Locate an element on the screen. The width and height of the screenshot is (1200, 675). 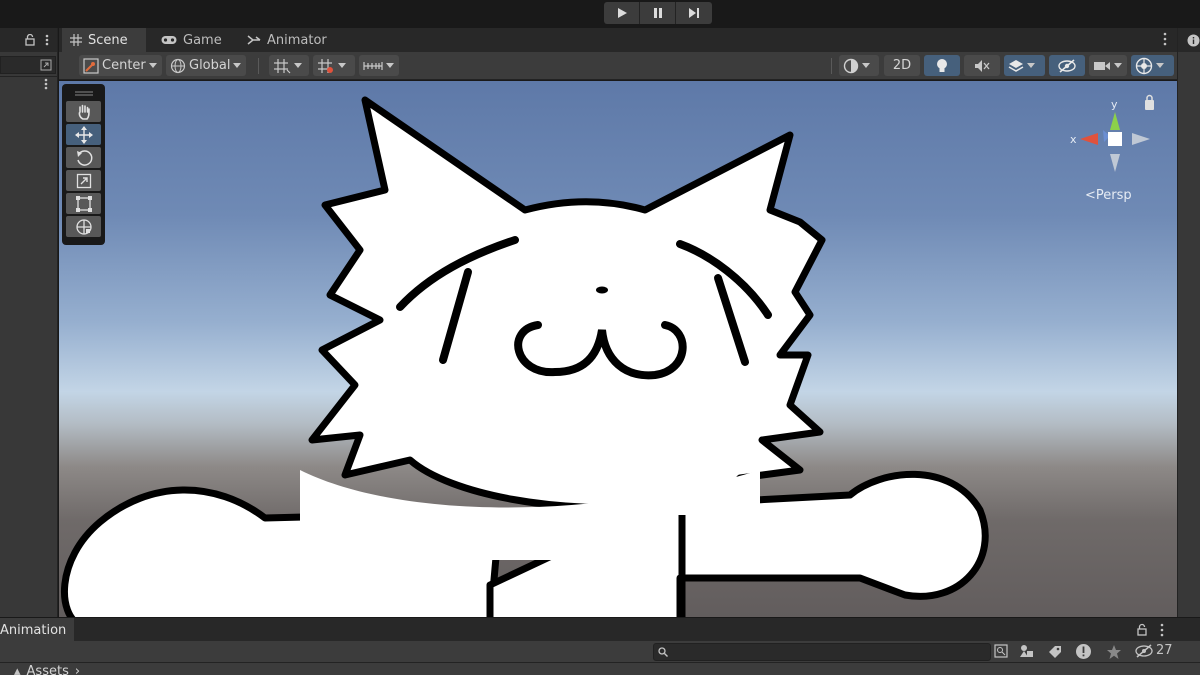
project-search-field is located at coordinates (822, 652).